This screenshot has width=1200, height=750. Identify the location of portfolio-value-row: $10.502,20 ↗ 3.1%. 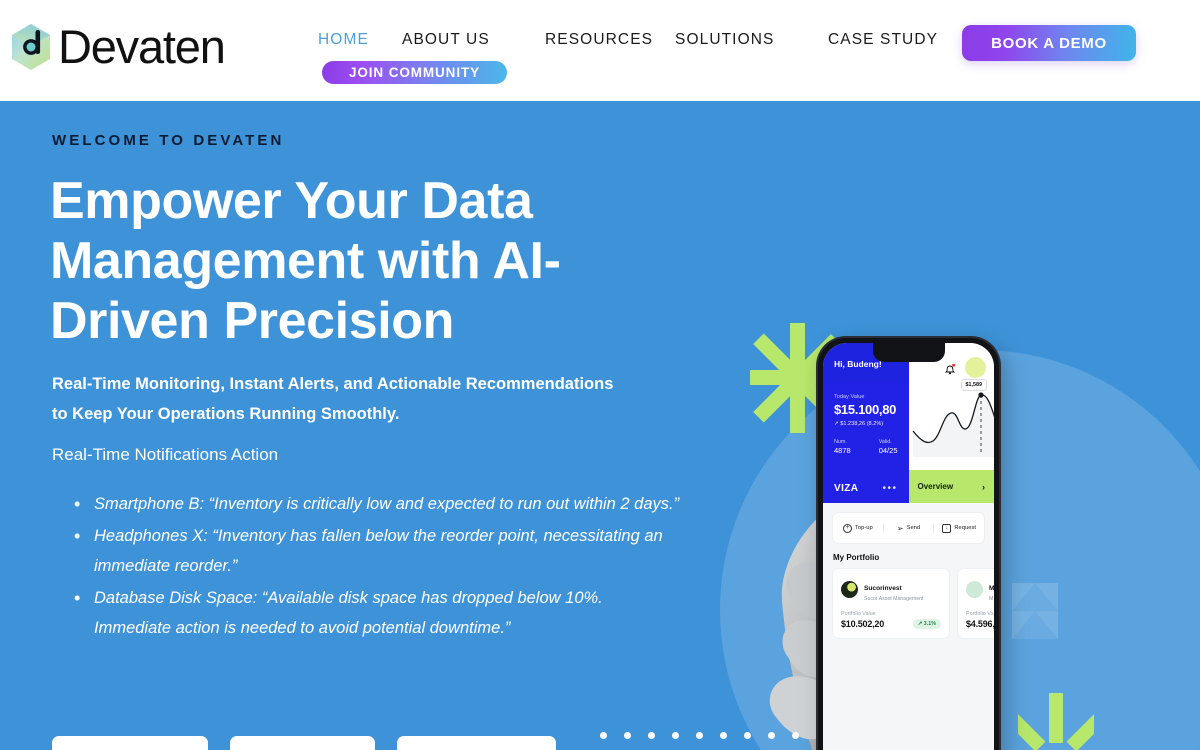
(891, 624).